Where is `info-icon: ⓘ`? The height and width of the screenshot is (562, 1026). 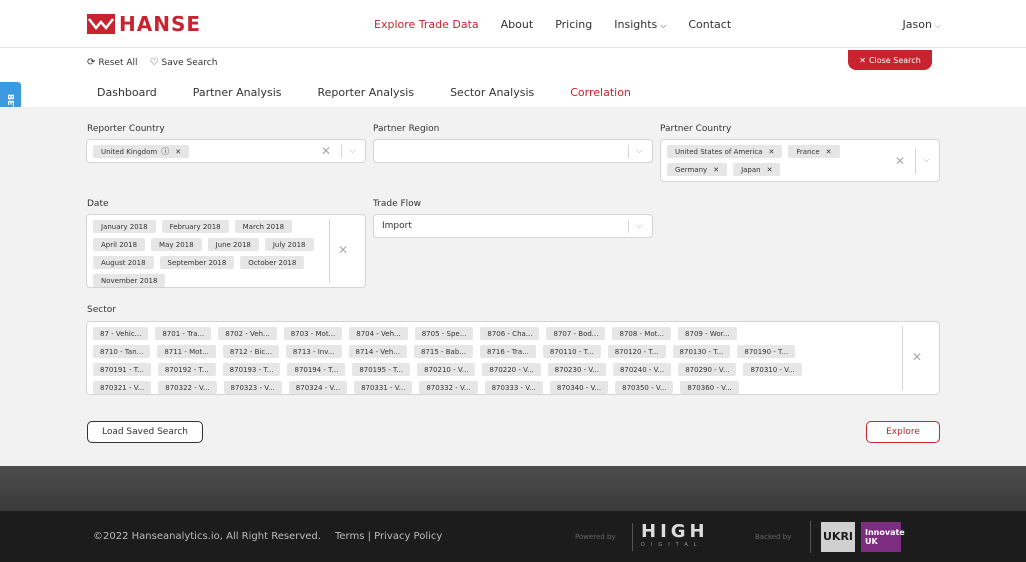 info-icon: ⓘ is located at coordinates (165, 151).